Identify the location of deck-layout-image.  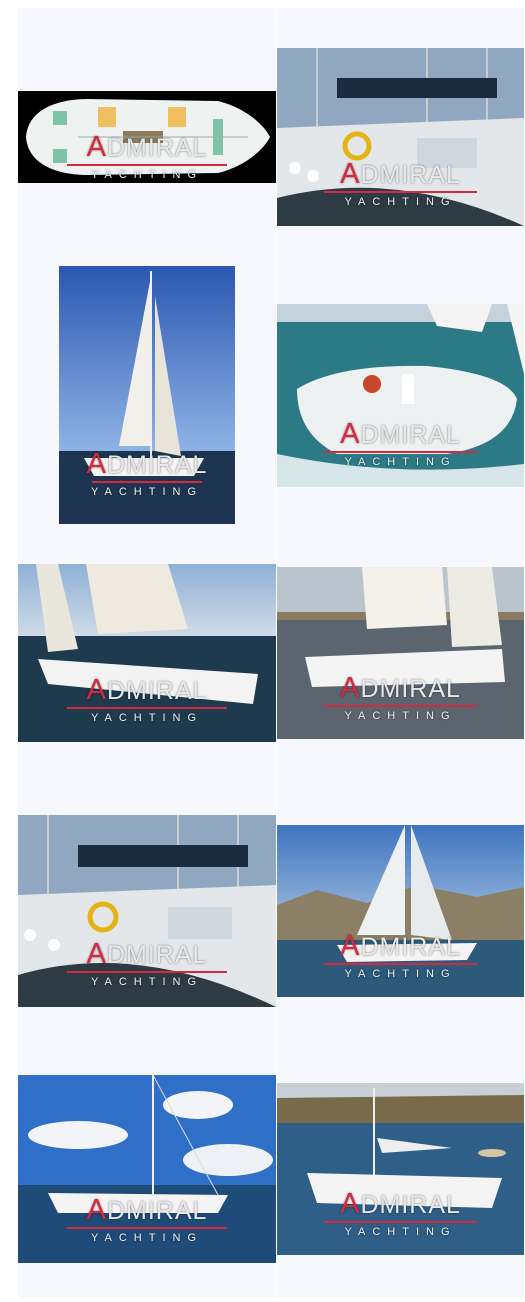
(147, 137).